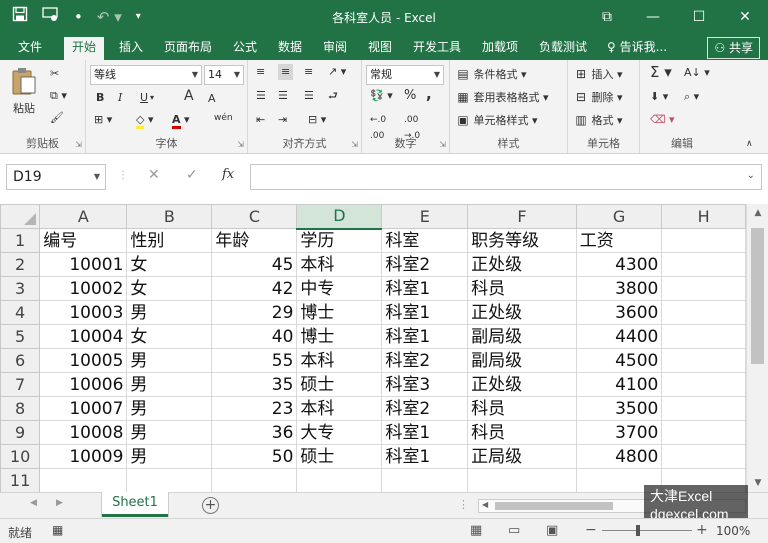 This screenshot has height=543, width=768. Describe the element at coordinates (339, 432) in the screenshot. I see `cell-d9: 大专` at that location.